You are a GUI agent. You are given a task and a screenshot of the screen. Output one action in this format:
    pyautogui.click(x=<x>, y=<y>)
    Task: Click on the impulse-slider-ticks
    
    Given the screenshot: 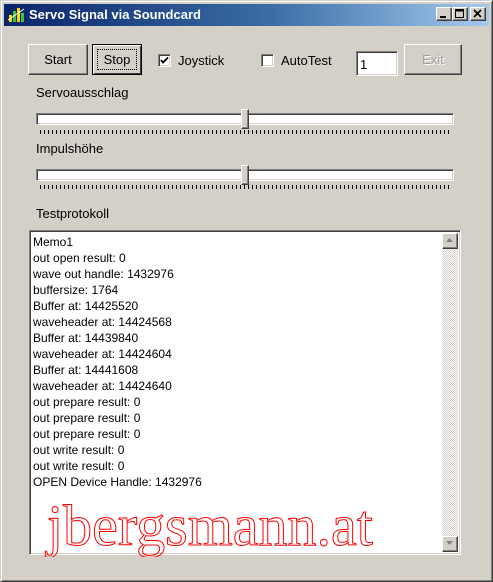 What is the action you would take?
    pyautogui.click(x=246, y=187)
    